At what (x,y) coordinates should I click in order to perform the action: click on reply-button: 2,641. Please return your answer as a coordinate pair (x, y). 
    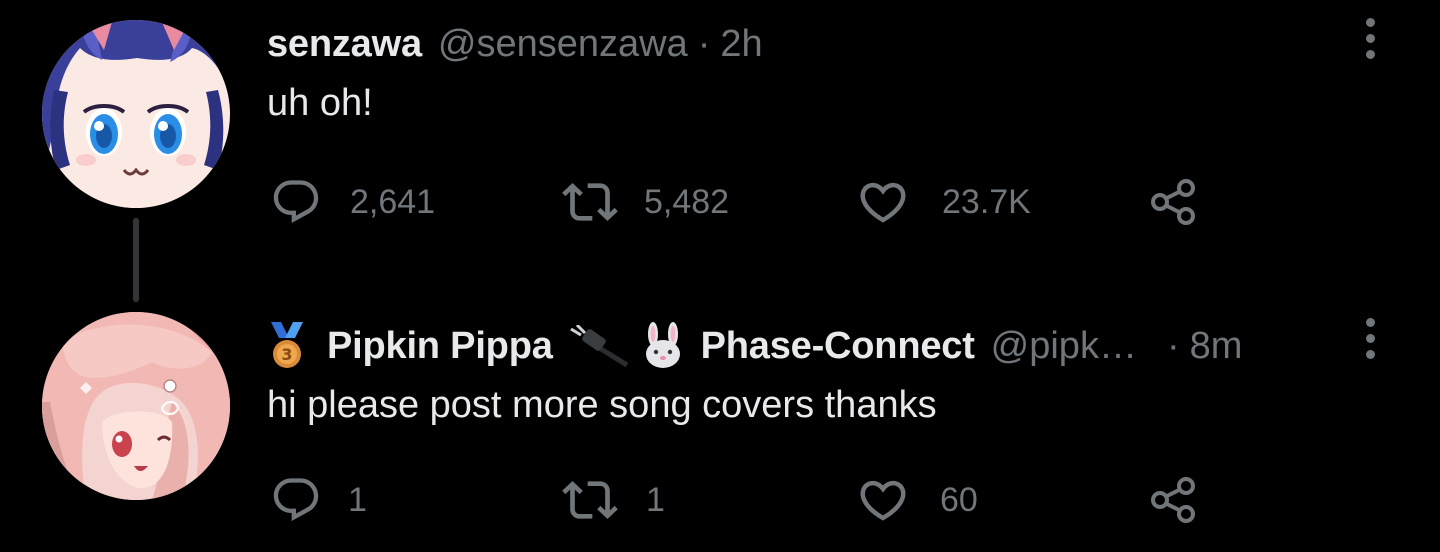
    Looking at the image, I should click on (352, 202).